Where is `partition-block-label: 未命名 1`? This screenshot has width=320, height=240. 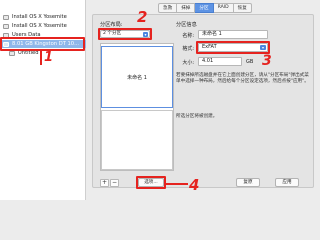 partition-block-label: 未命名 1 is located at coordinates (137, 77).